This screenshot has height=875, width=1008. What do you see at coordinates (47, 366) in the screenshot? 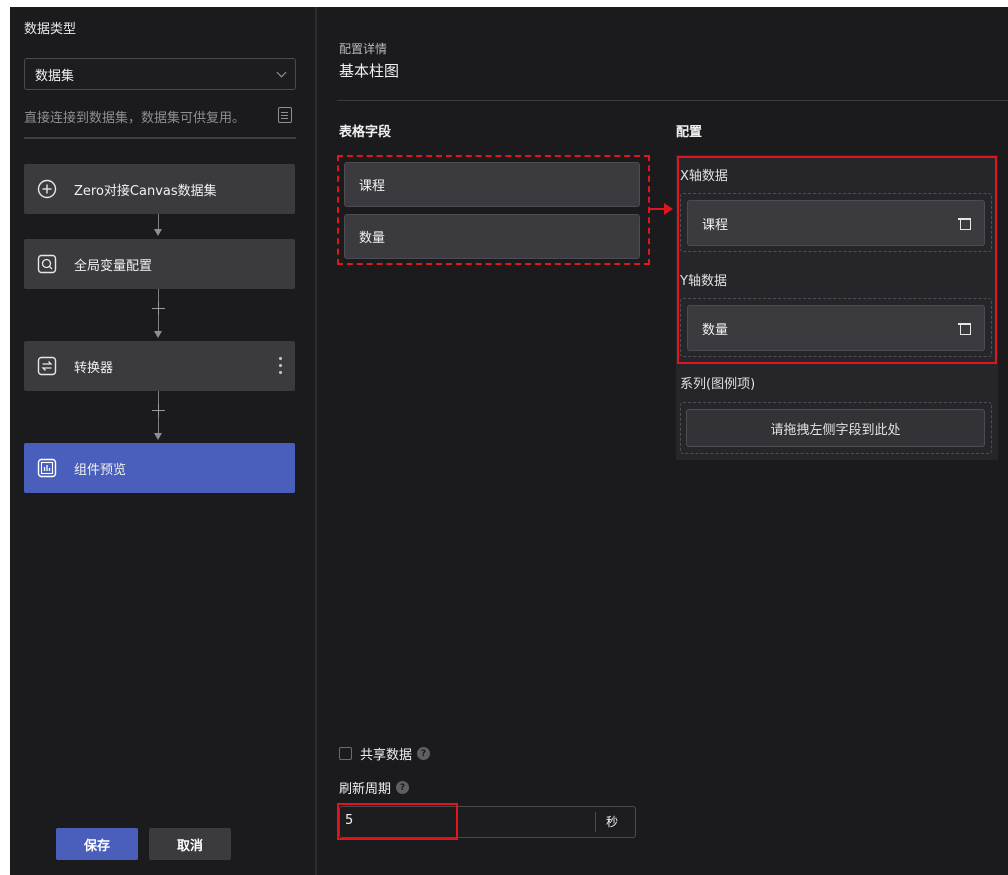
I see `converter-icon` at bounding box center [47, 366].